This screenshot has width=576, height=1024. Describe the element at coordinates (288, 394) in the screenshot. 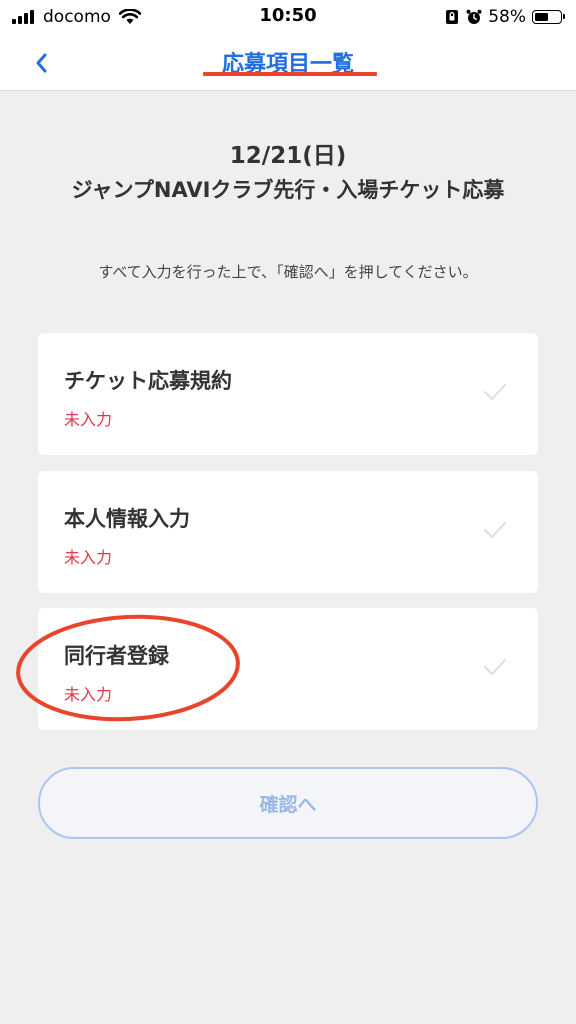

I see `card-ticket-terms: チケット応募規約 未入力` at that location.